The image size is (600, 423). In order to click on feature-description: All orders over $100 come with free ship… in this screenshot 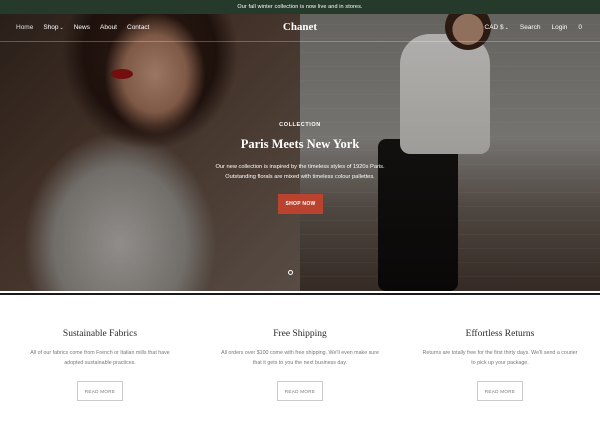, I will do `click(300, 358)`.